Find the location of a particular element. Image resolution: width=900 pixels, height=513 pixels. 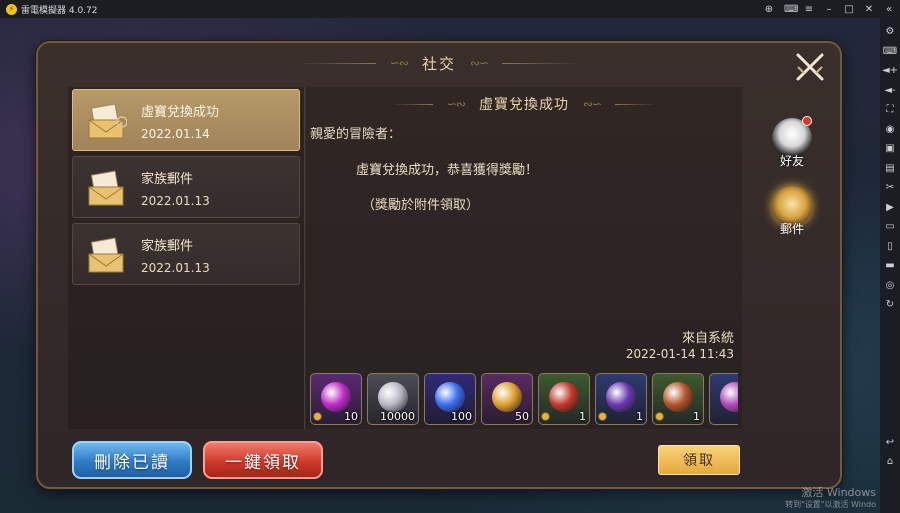

attachment-item: 10000 is located at coordinates (393, 399).